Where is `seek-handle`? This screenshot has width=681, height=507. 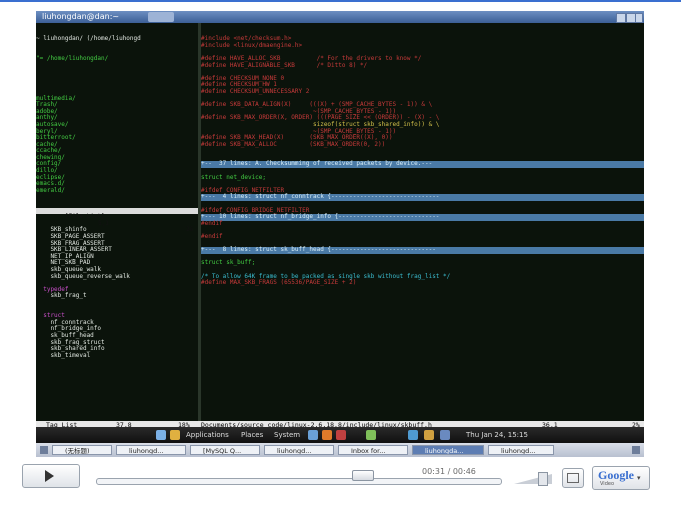
seek-handle is located at coordinates (363, 475).